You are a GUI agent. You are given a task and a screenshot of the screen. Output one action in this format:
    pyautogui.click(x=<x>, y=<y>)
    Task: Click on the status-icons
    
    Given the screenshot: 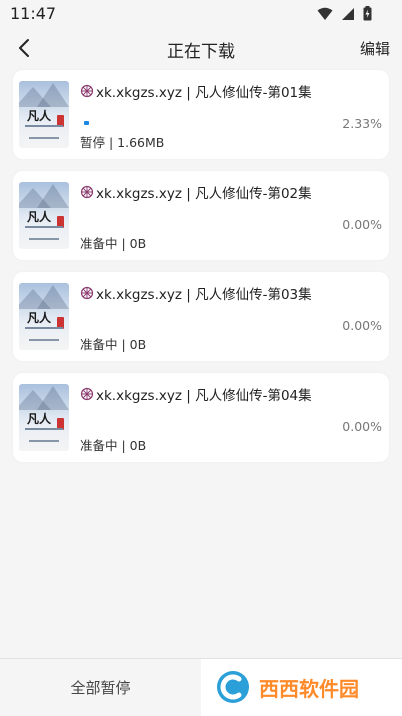 What is the action you would take?
    pyautogui.click(x=344, y=13)
    